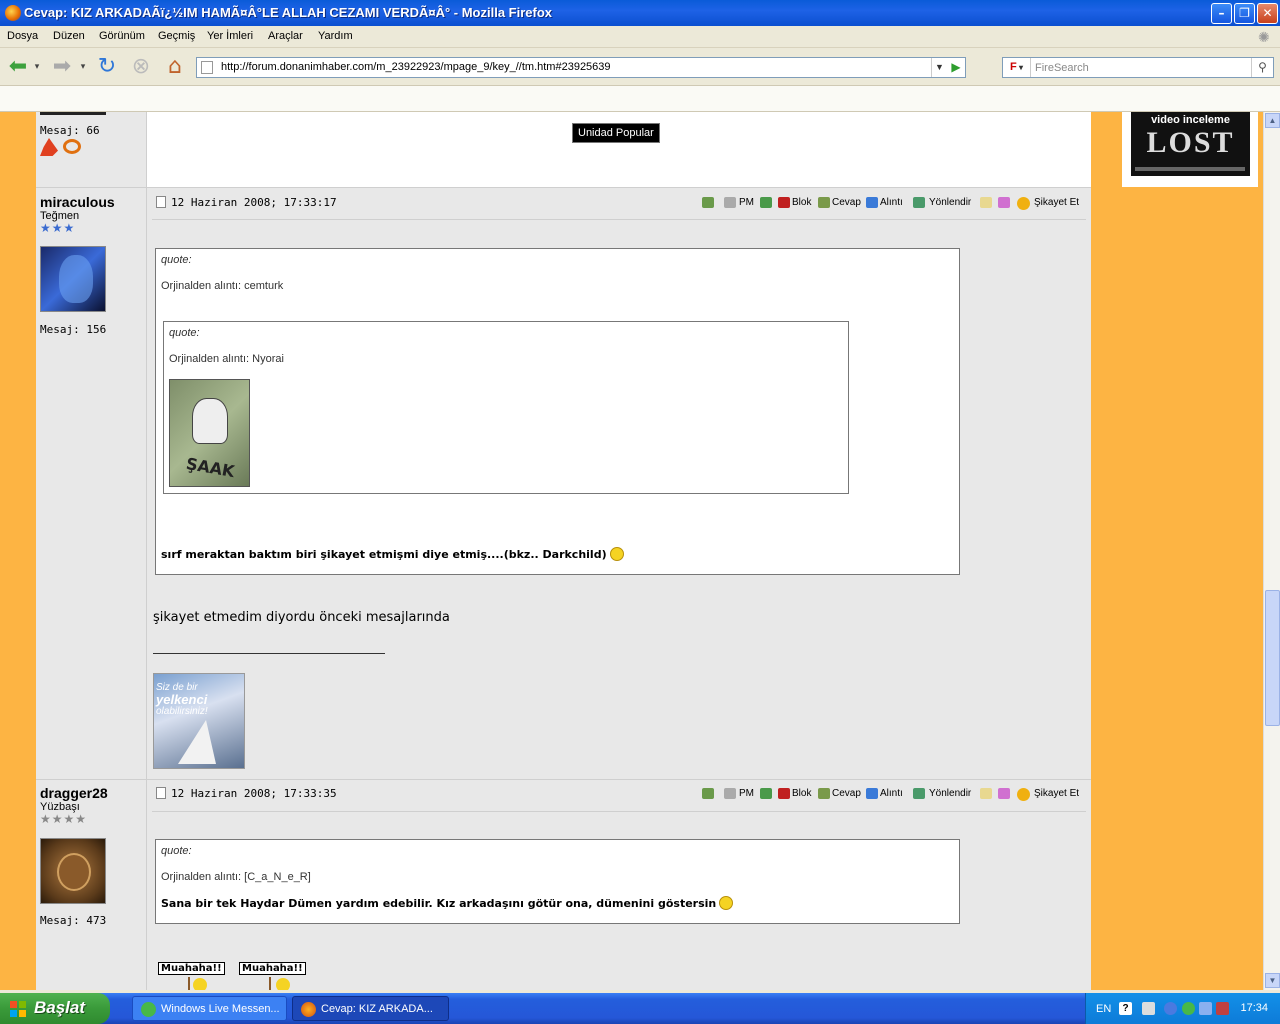 Image resolution: width=1280 pixels, height=1024 pixels. I want to click on nested-quote-box: quote: Orjinalden alıntı: Nyorai ŞAAK, so click(506, 407).